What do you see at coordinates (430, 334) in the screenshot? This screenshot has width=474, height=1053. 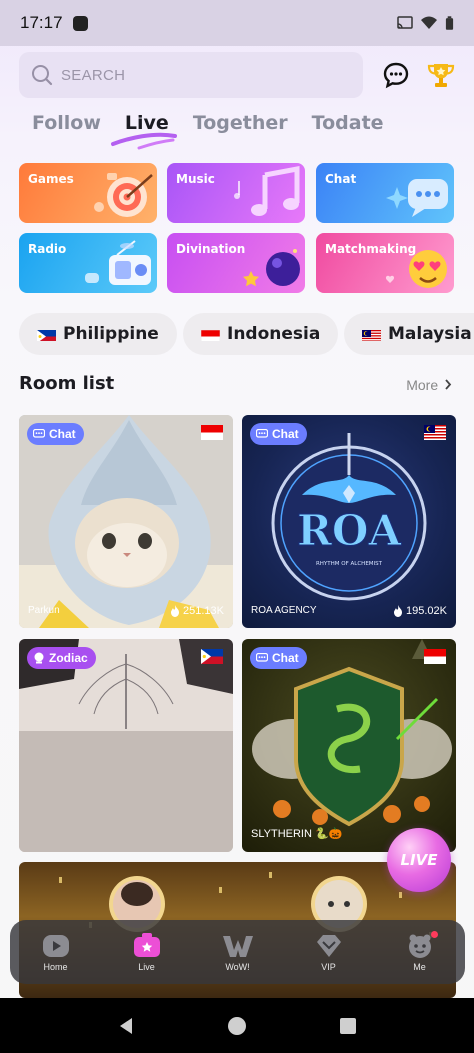 I see `country-chip-label: Malaysia` at bounding box center [430, 334].